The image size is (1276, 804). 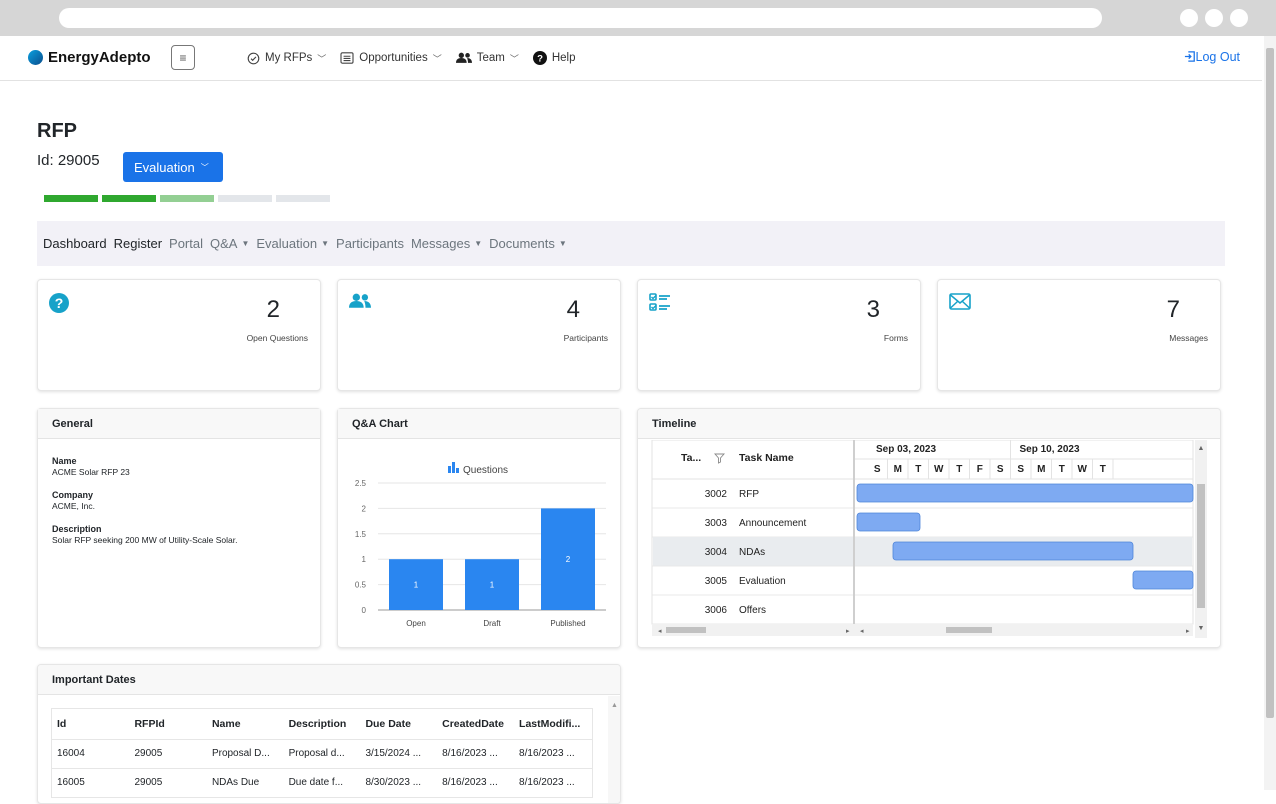 What do you see at coordinates (186, 243) in the screenshot?
I see `subnav-item-portal: Portal` at bounding box center [186, 243].